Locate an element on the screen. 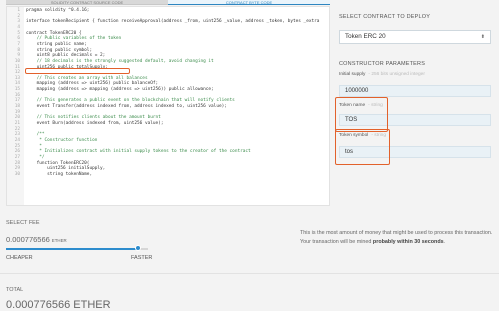 Image resolution: width=499 pixels, height=311 pixels. chevron-down-icon: ⬍ is located at coordinates (482, 37).